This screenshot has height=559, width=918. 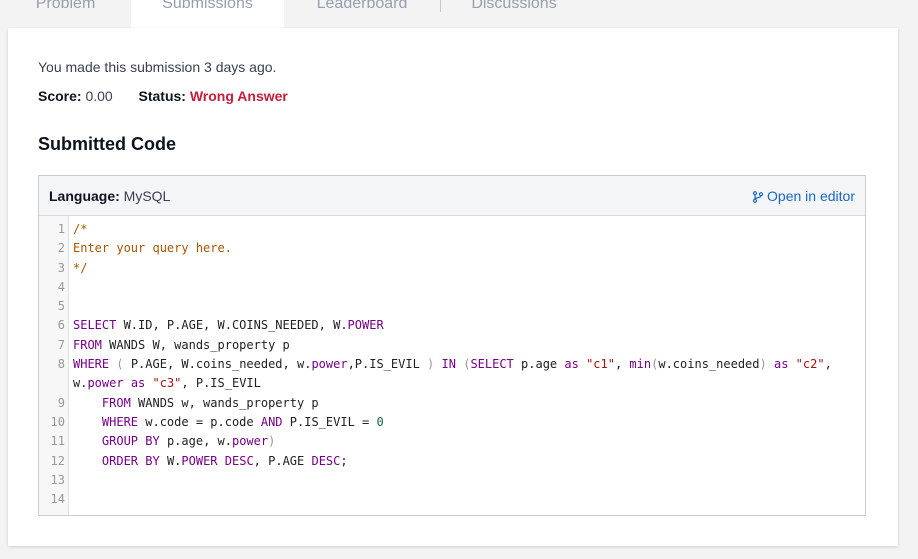 I want to click on tab-submissions: Submissions, so click(x=207, y=14).